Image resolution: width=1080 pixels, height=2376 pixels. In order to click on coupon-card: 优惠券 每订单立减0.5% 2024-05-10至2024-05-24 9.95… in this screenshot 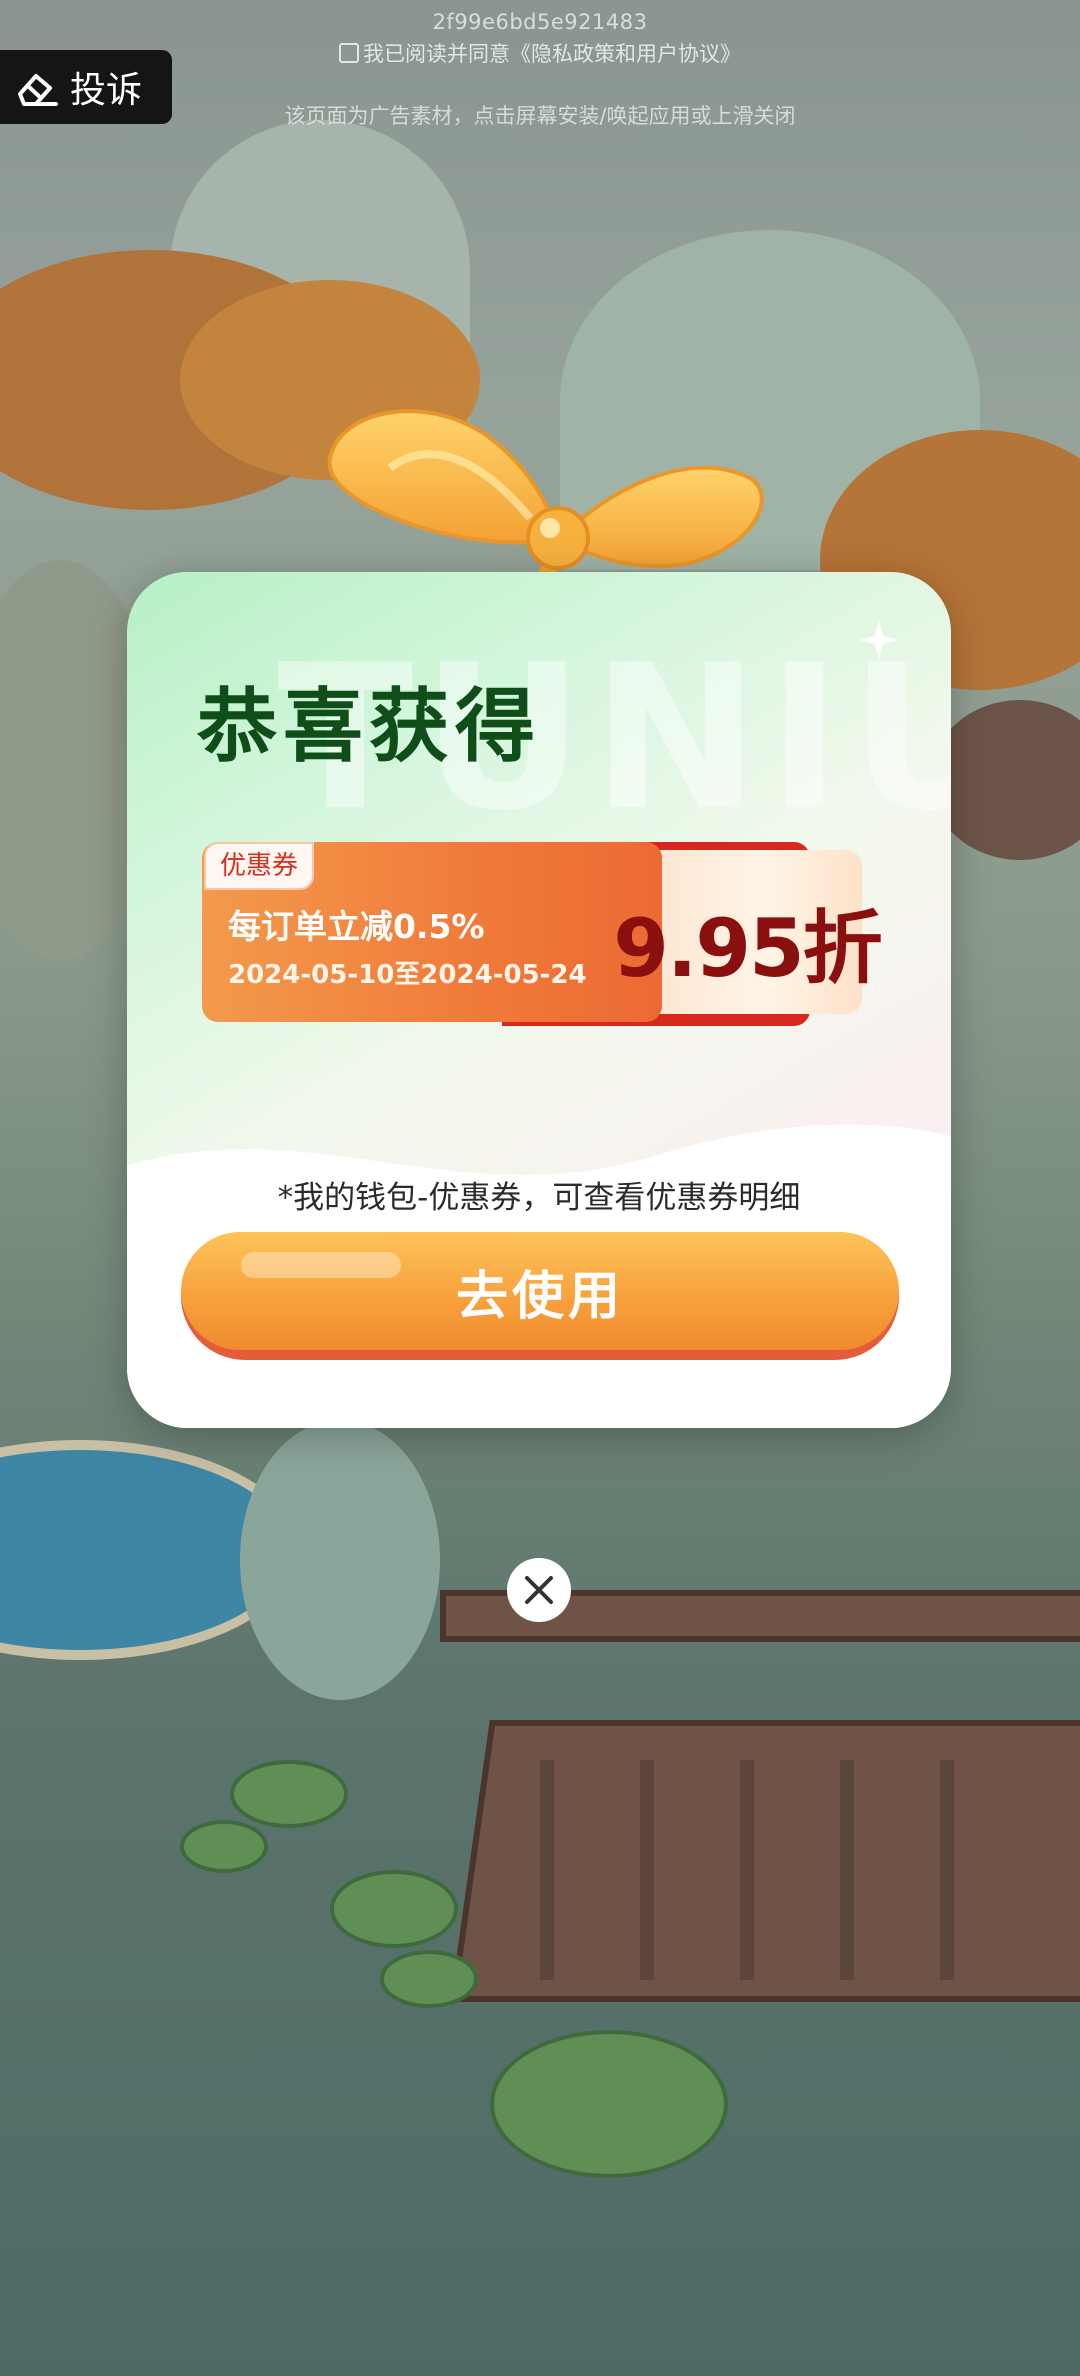, I will do `click(542, 935)`.